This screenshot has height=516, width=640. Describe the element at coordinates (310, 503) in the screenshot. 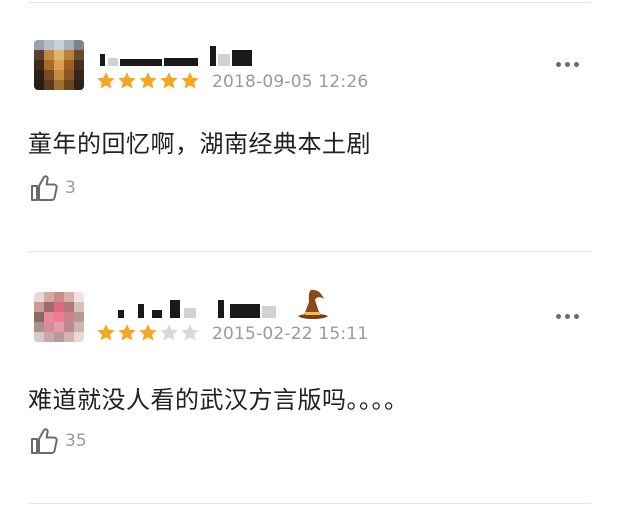

I see `divider-bottom` at that location.